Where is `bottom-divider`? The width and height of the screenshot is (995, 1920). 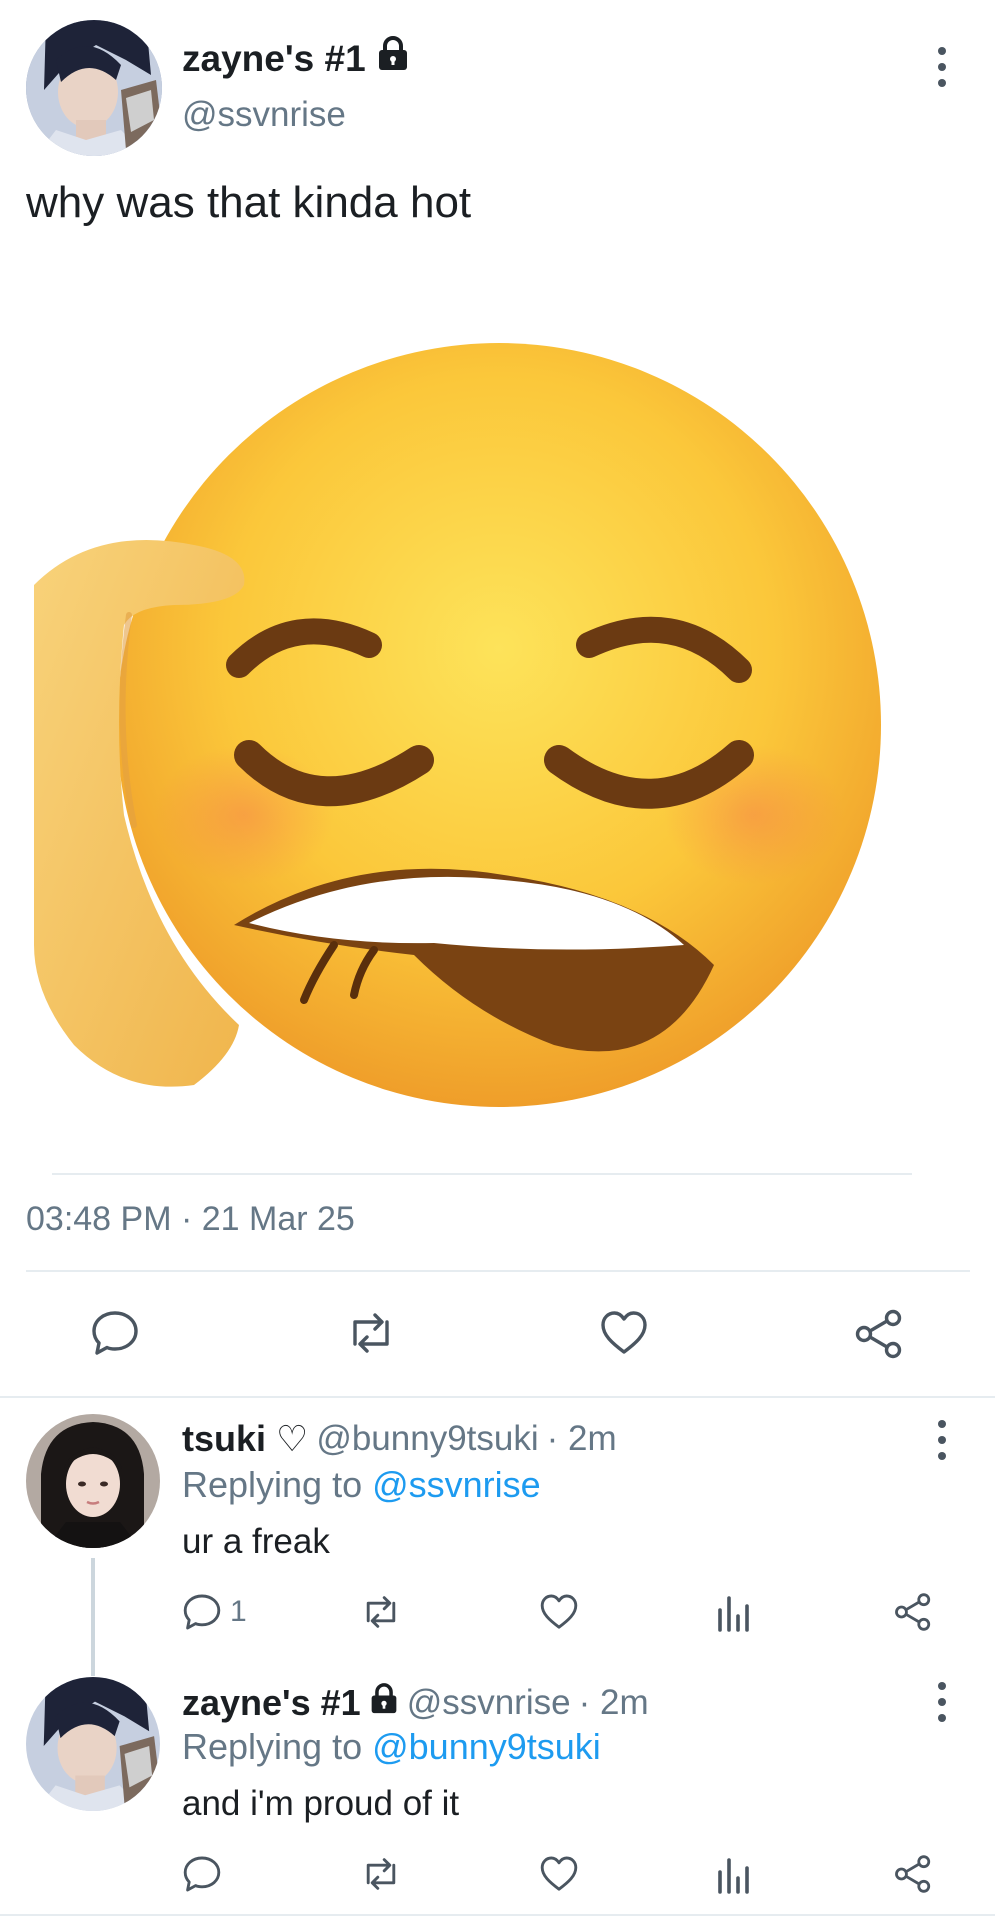
bottom-divider is located at coordinates (497, 1915).